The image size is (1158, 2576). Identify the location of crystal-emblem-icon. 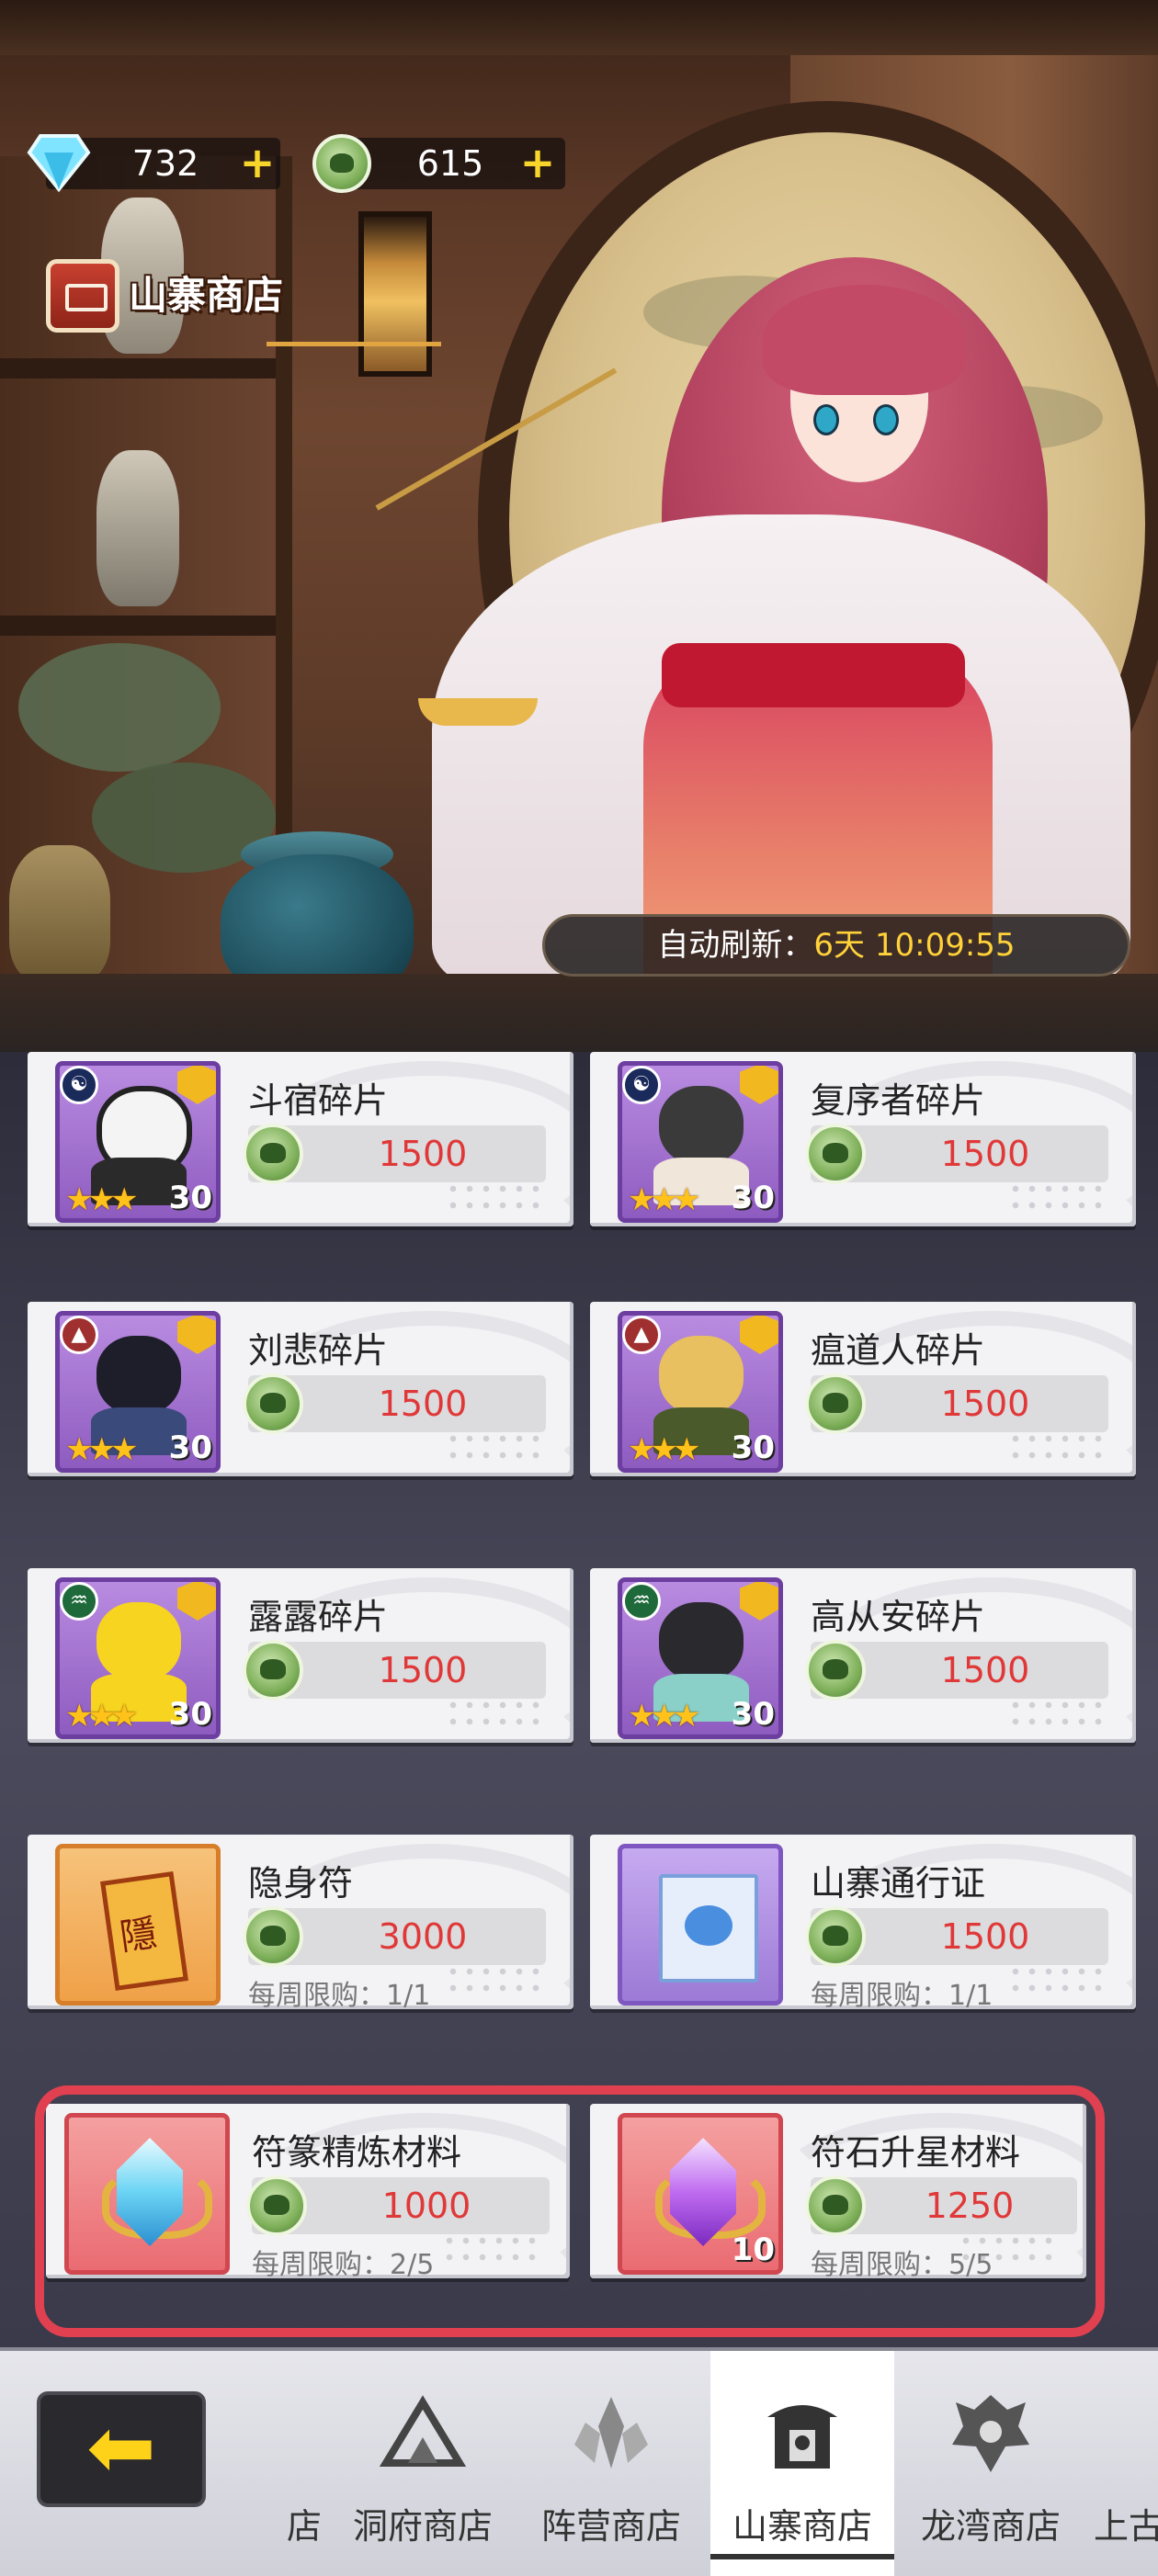
(611, 2433).